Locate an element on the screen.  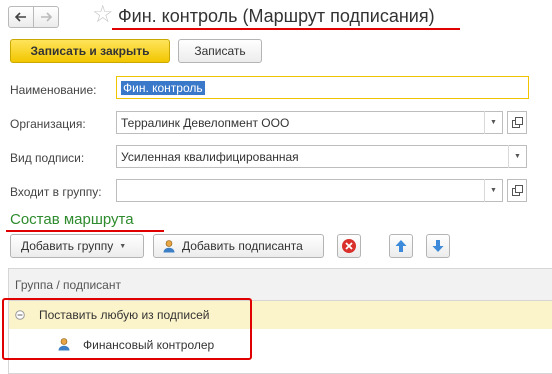
group-field: ▼ is located at coordinates (309, 190).